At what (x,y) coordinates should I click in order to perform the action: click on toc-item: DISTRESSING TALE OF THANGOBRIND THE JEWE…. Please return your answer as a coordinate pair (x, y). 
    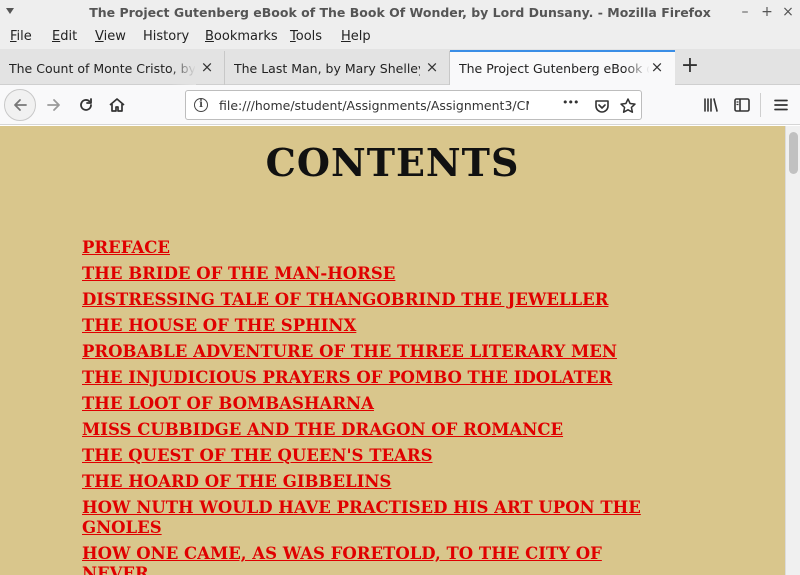
    Looking at the image, I should click on (362, 300).